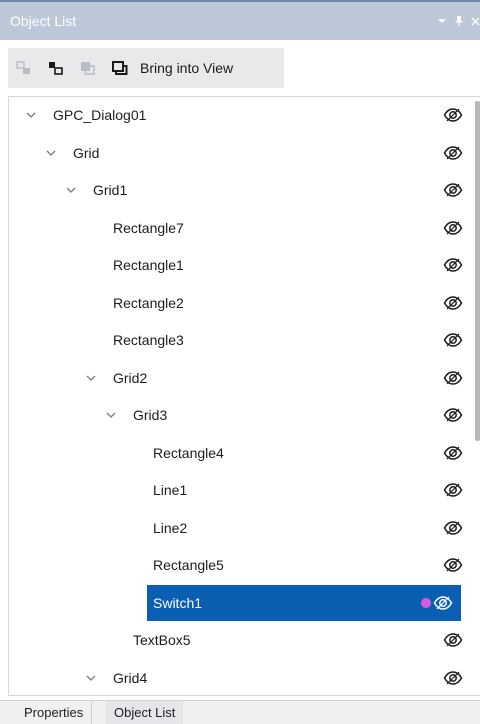 This screenshot has height=724, width=480. I want to click on tree-item-label: Grid2, so click(130, 377).